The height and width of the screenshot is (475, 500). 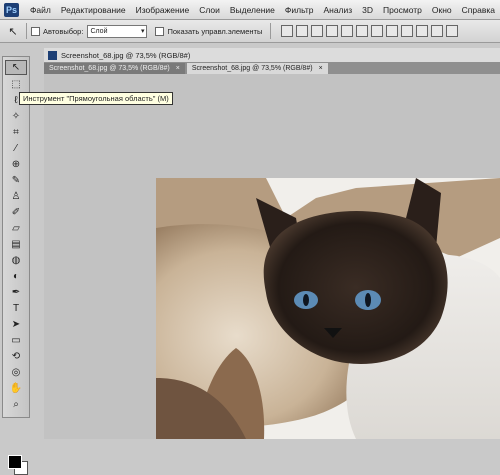 What do you see at coordinates (52, 55) in the screenshot?
I see `document-icon` at bounding box center [52, 55].